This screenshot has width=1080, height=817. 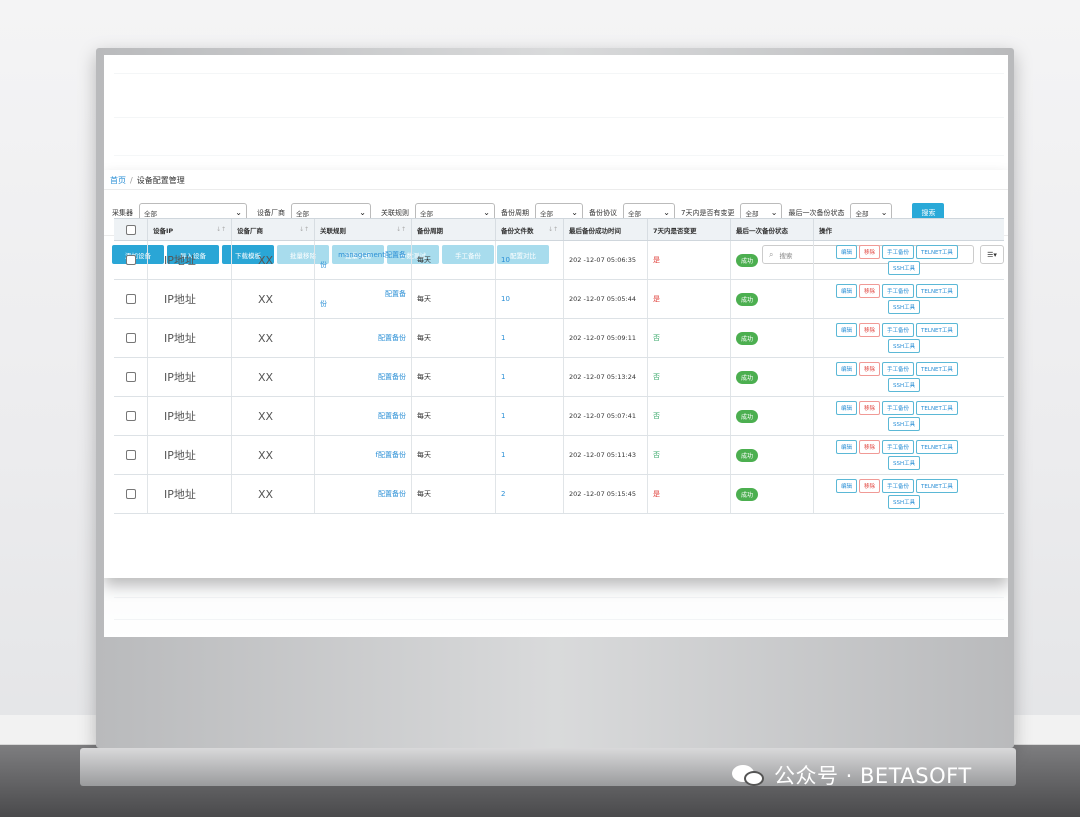 I want to click on col-label: 操作, so click(x=825, y=230).